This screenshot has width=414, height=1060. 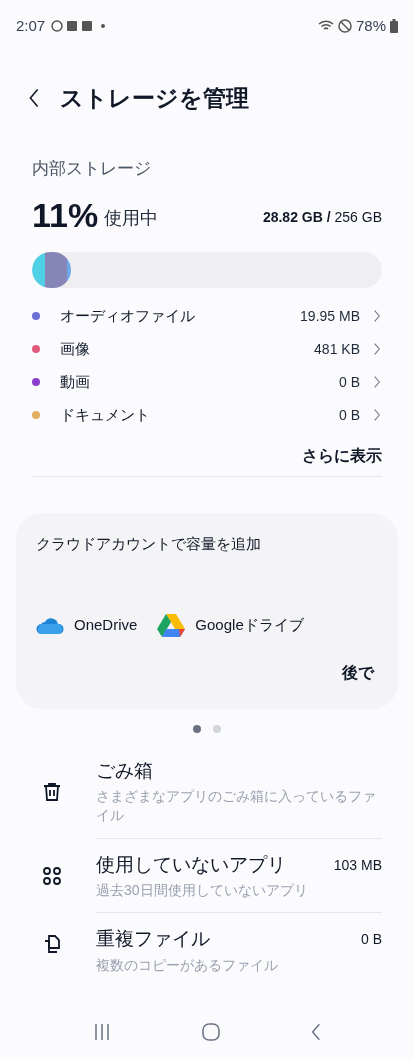 What do you see at coordinates (330, 316) in the screenshot?
I see `category-size: 19.95 MB` at bounding box center [330, 316].